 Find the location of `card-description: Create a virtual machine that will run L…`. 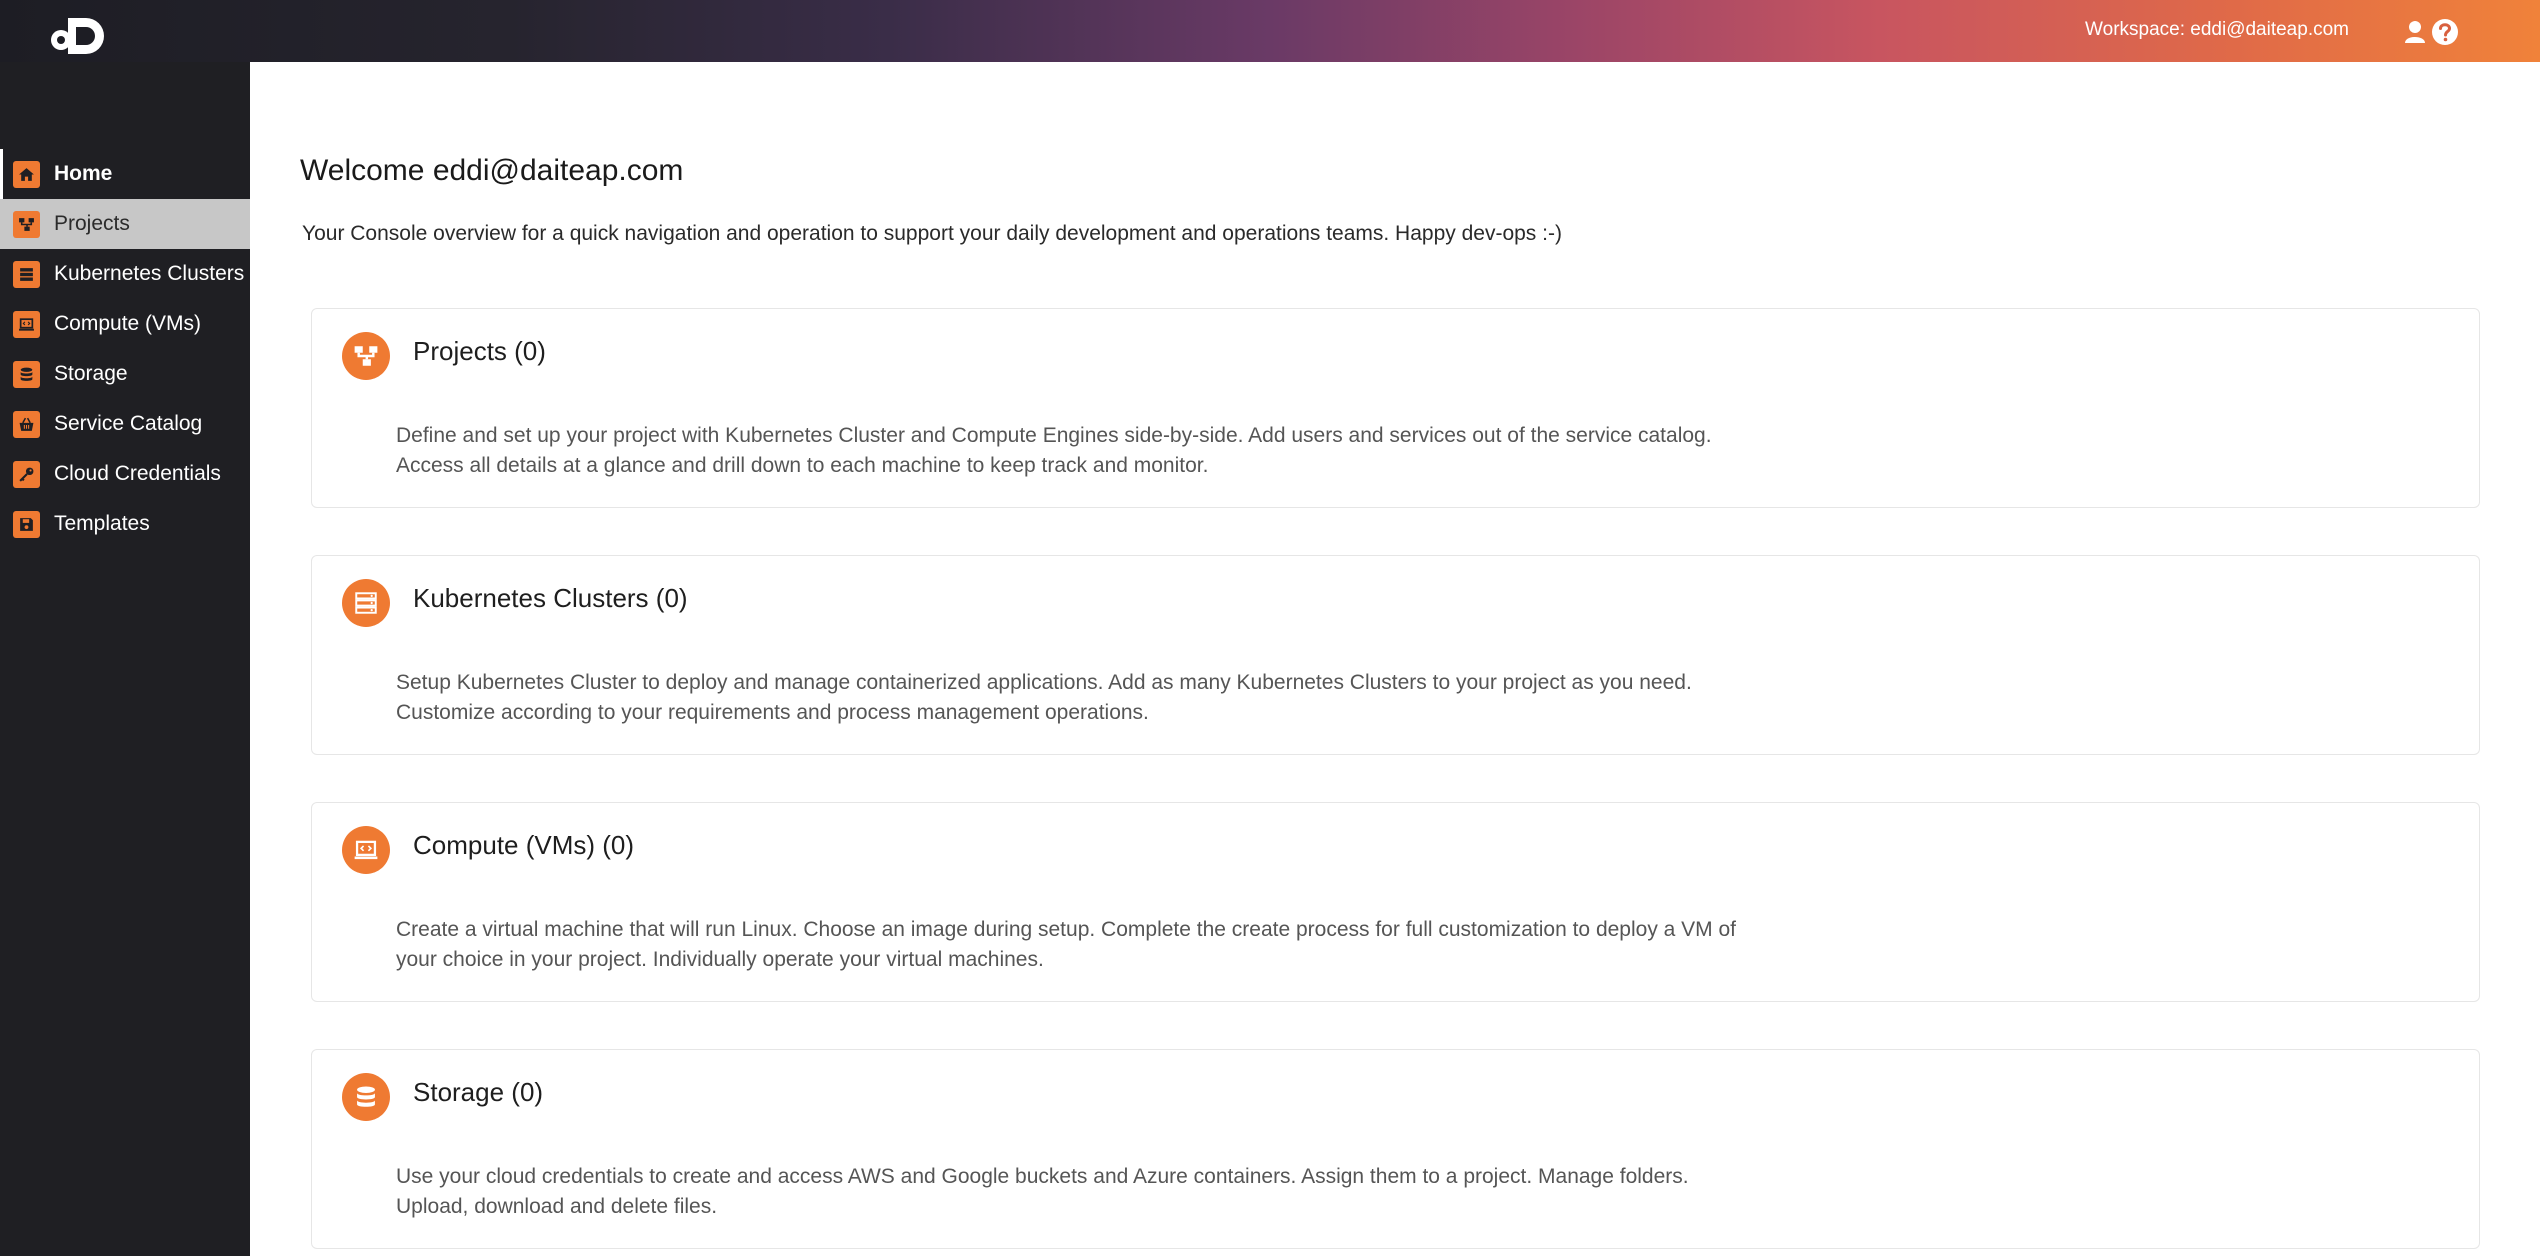

card-description: Create a virtual machine that will run L… is located at coordinates (1066, 944).